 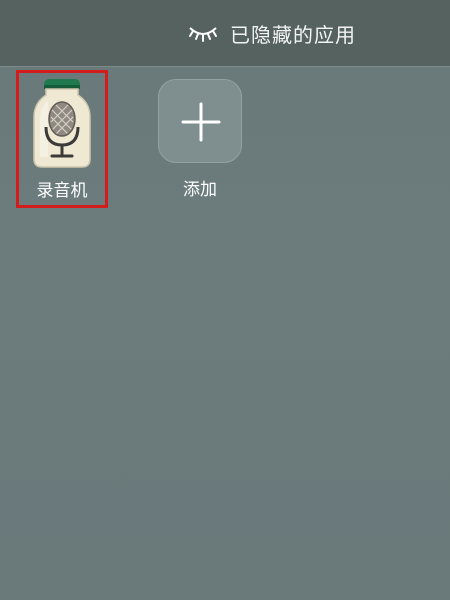 I want to click on app-label: 录音机, so click(x=62, y=191).